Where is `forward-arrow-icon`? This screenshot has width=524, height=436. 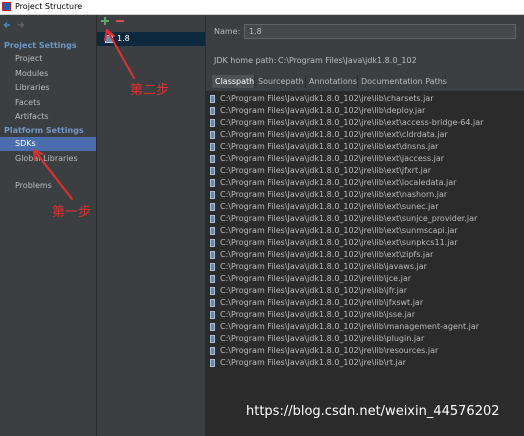
forward-arrow-icon is located at coordinates (21, 25).